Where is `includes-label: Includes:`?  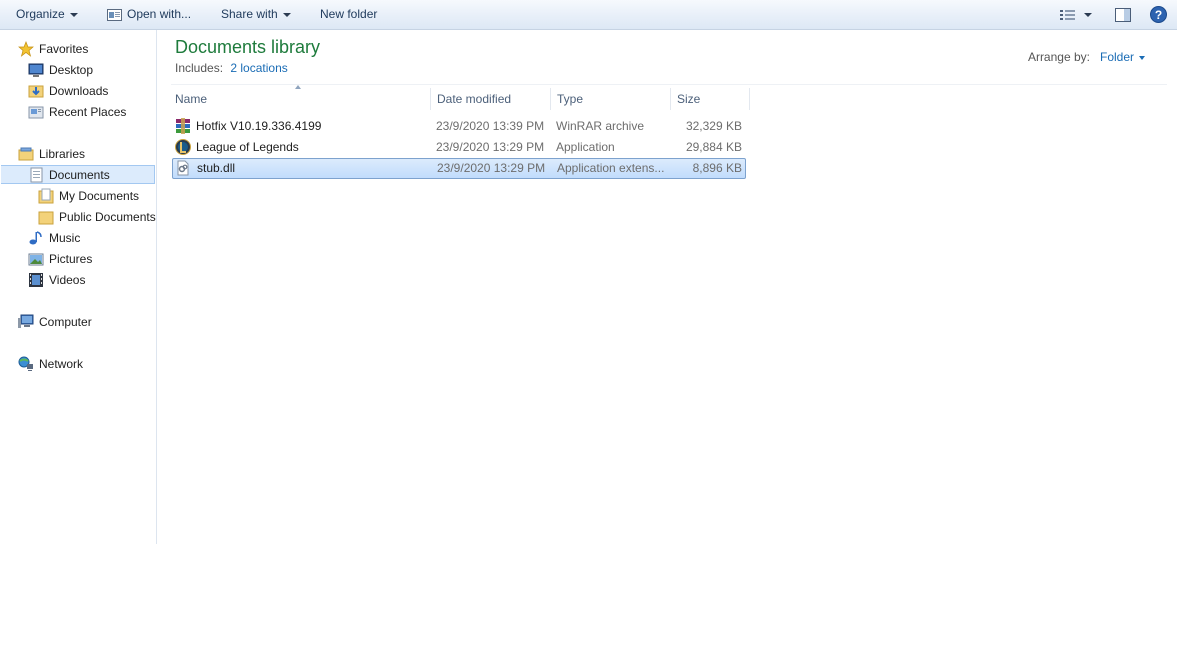 includes-label: Includes: is located at coordinates (199, 68).